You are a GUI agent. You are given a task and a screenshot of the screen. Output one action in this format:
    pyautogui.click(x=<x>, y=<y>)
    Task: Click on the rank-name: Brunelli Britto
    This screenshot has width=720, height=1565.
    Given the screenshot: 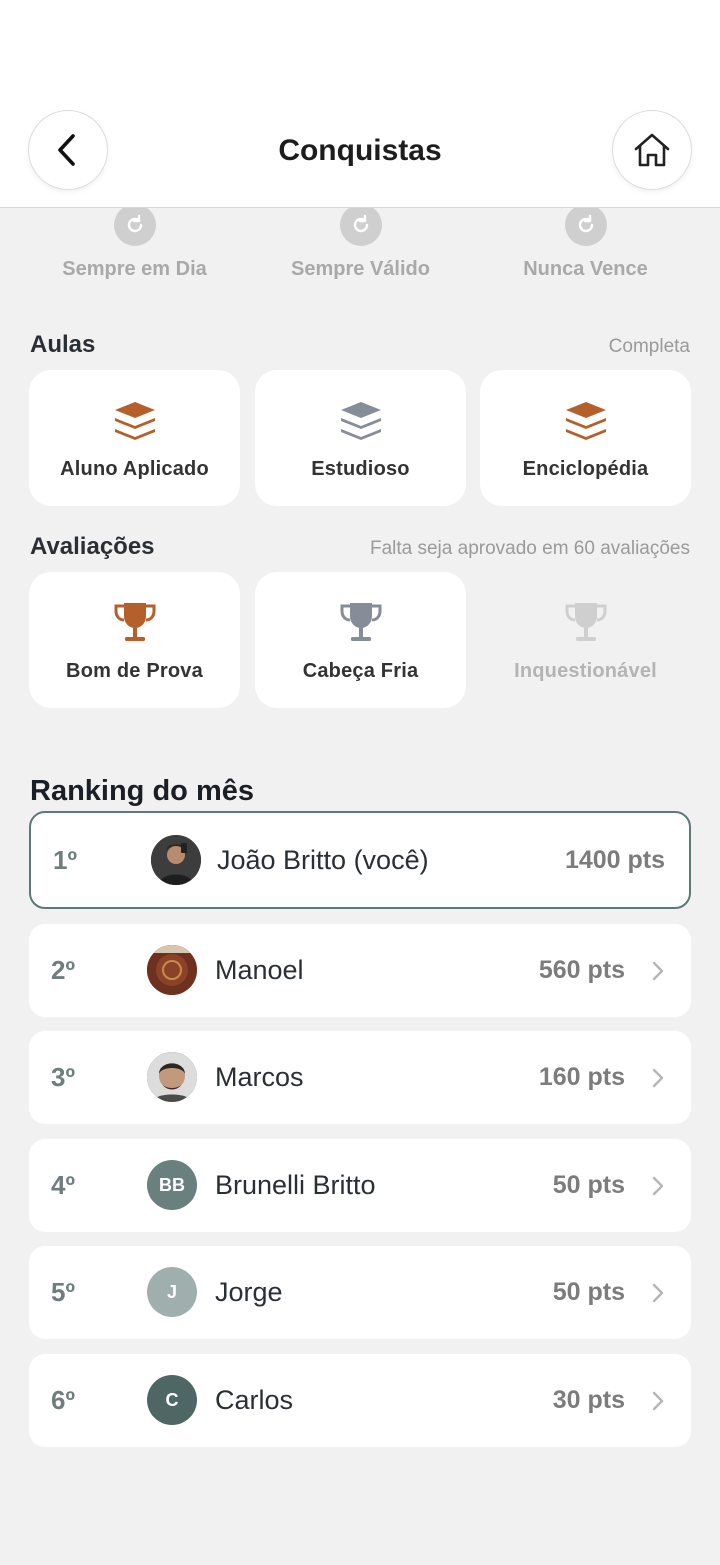 What is the action you would take?
    pyautogui.click(x=295, y=1185)
    